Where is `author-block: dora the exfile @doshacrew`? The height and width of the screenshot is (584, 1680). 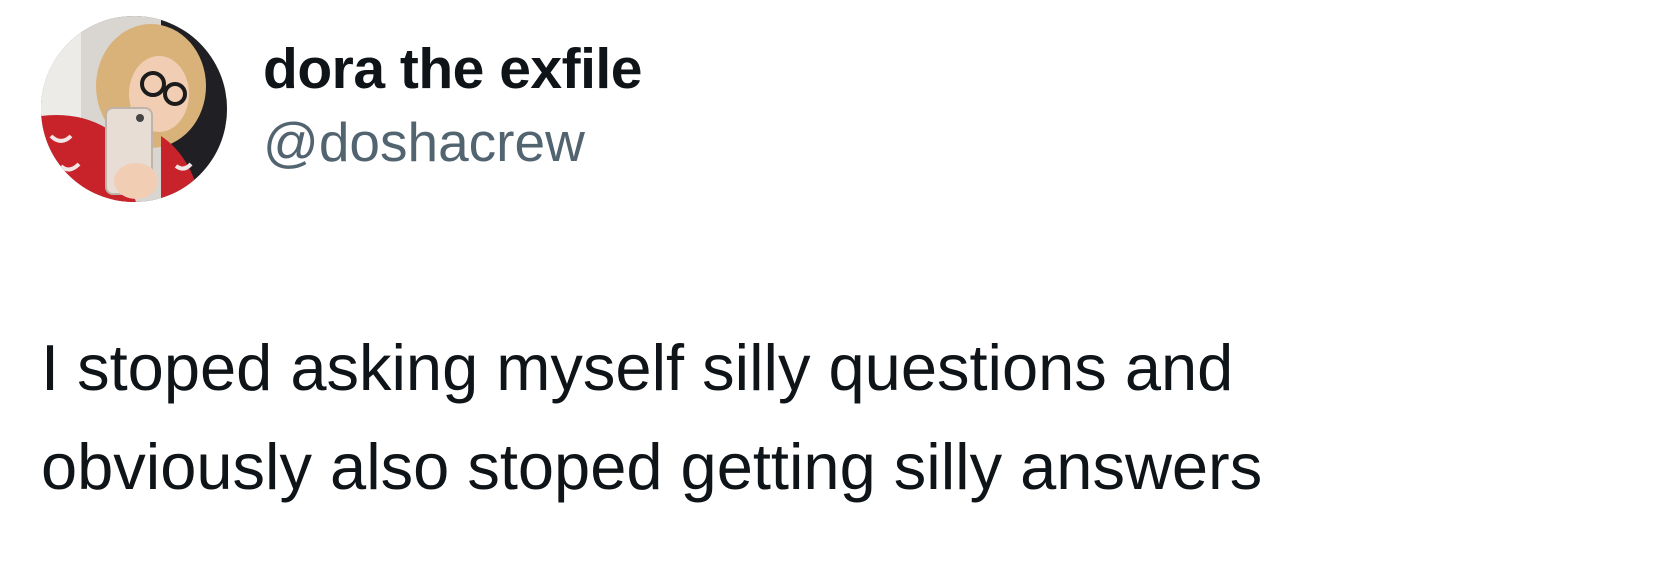
author-block: dora the exfile @doshacrew is located at coordinates (452, 105).